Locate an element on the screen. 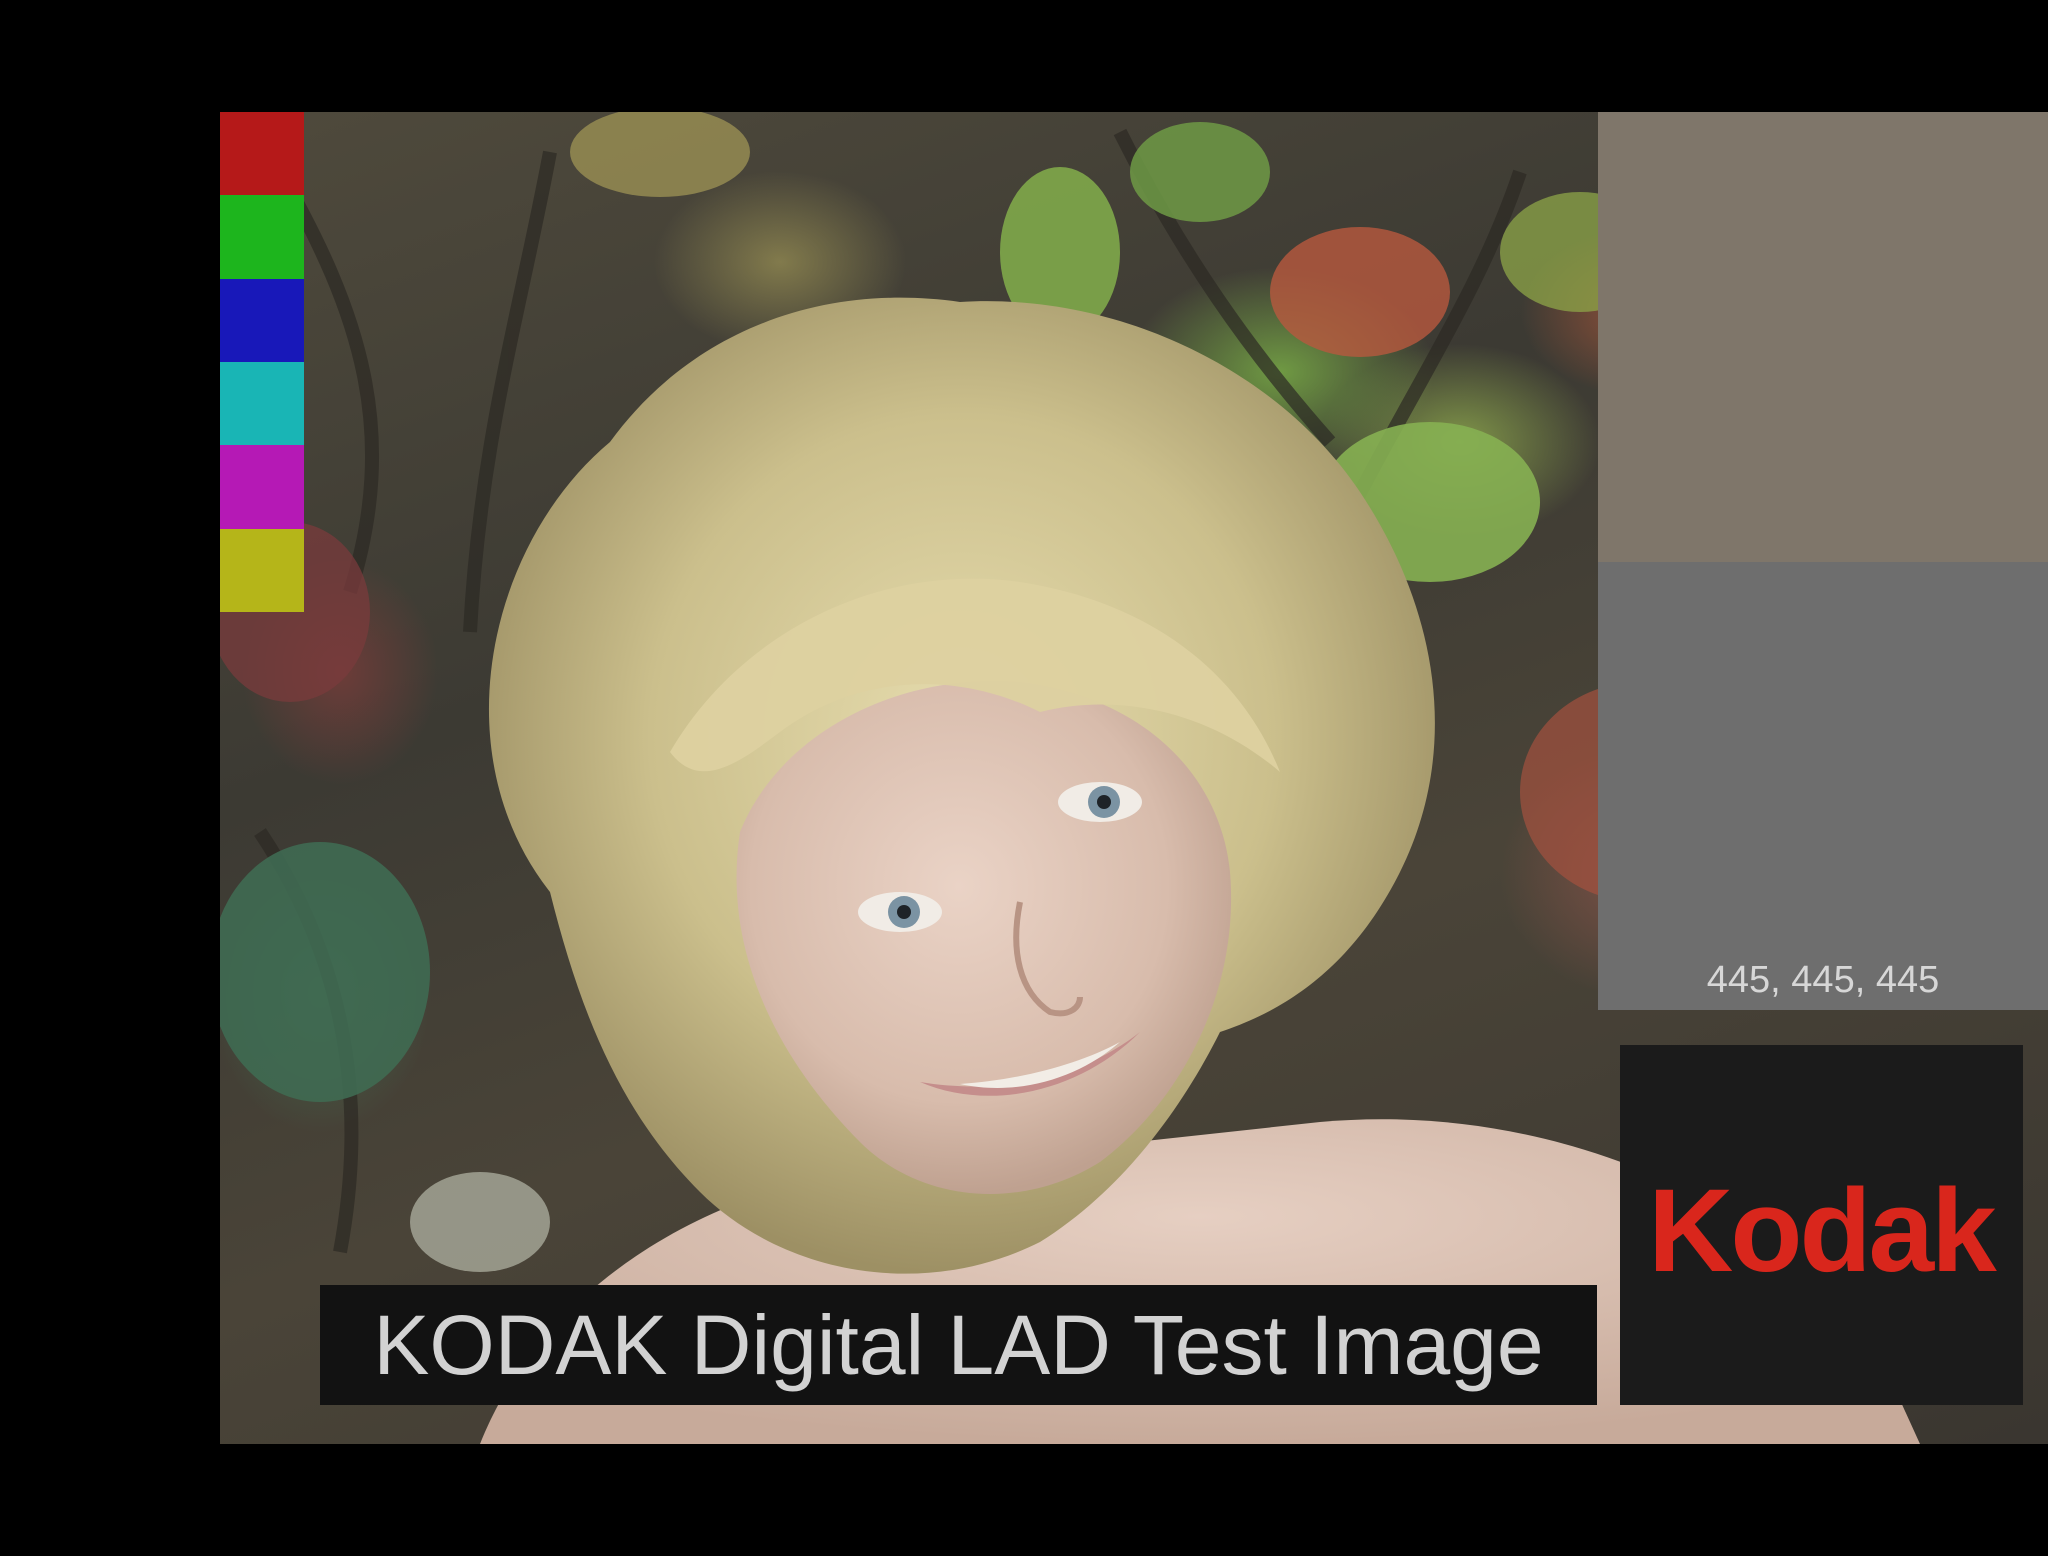 This screenshot has height=1556, width=2048. gray-patch-top is located at coordinates (1823, 337).